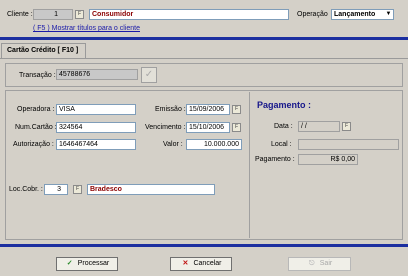  I want to click on tab-label: Cartão Crédito [ F10 ], so click(43, 50).